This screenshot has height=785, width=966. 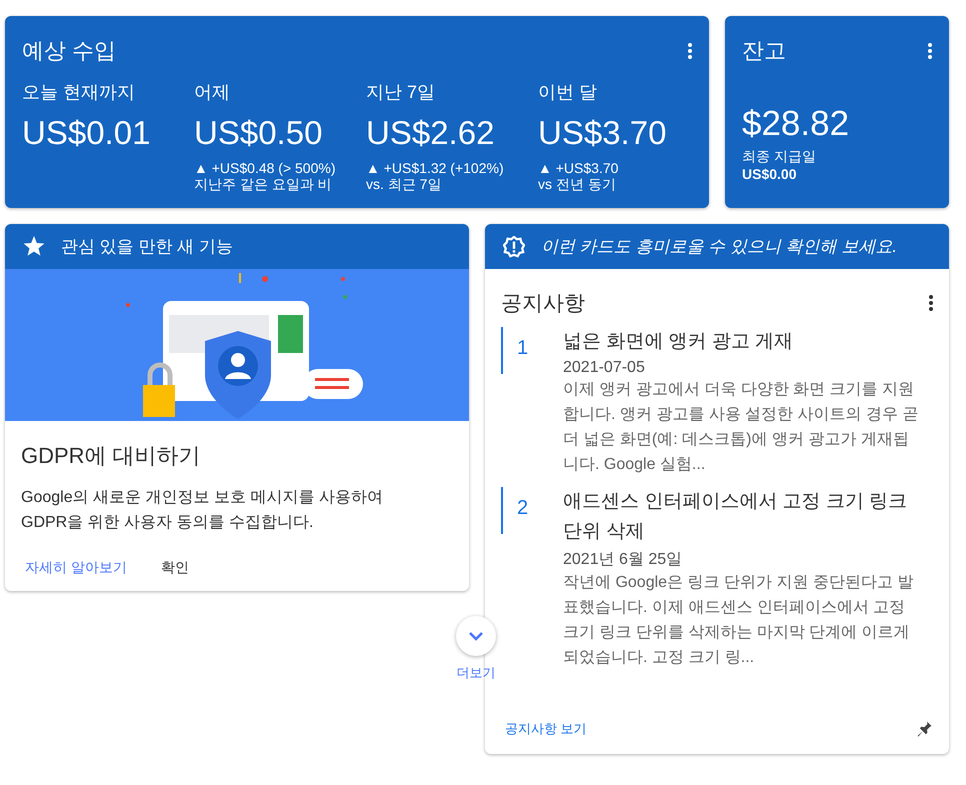 I want to click on card-title: 잔고, so click(x=764, y=51).